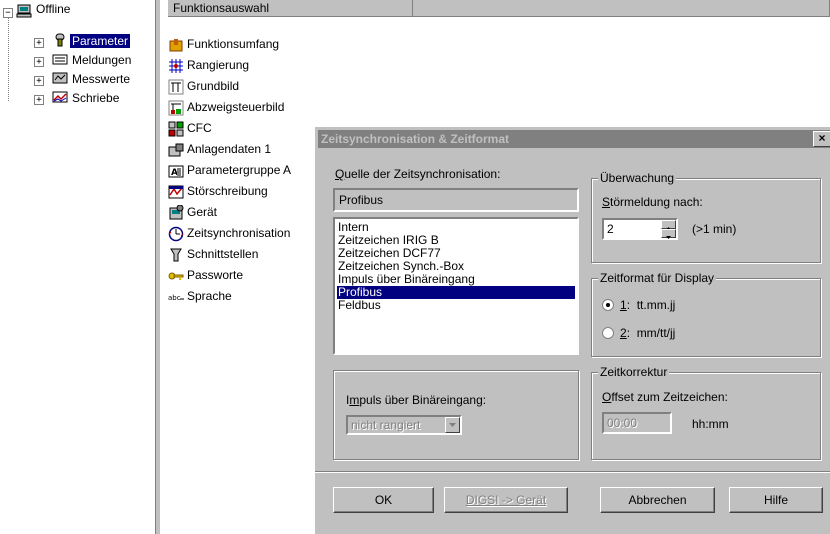 This screenshot has height=534, width=830. I want to click on expand-toggle-parameter: +, so click(39, 43).